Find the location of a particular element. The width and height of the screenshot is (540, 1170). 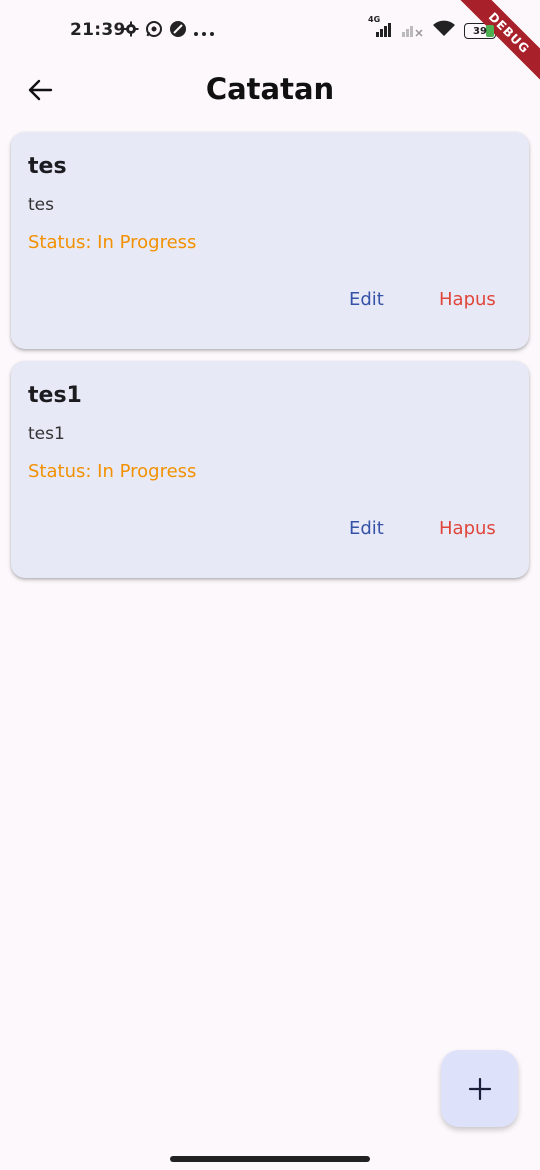

app-bar: Catatan is located at coordinates (270, 91).